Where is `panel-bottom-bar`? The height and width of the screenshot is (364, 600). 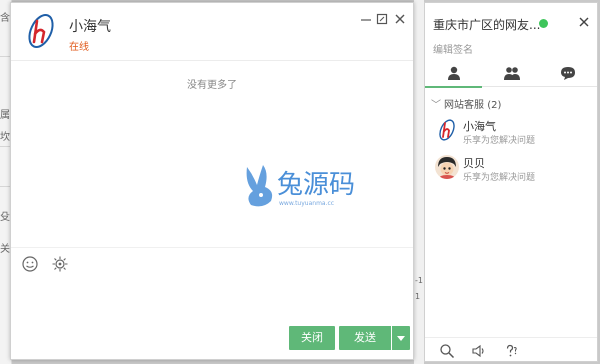
panel-bottom-bar is located at coordinates (511, 349).